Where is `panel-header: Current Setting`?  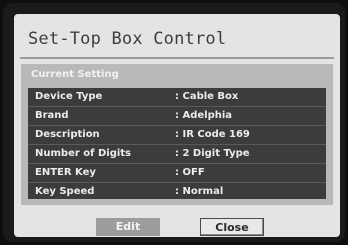 panel-header: Current Setting is located at coordinates (75, 74).